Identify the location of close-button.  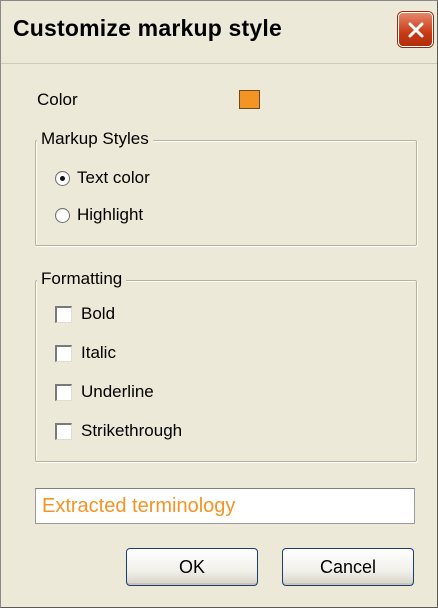
(415, 29).